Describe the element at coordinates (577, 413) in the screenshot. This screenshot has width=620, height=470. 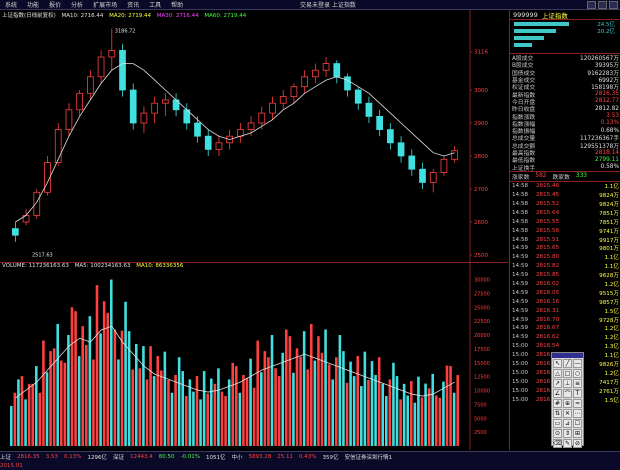
I see `drawing-tool-button: ⋯` at that location.